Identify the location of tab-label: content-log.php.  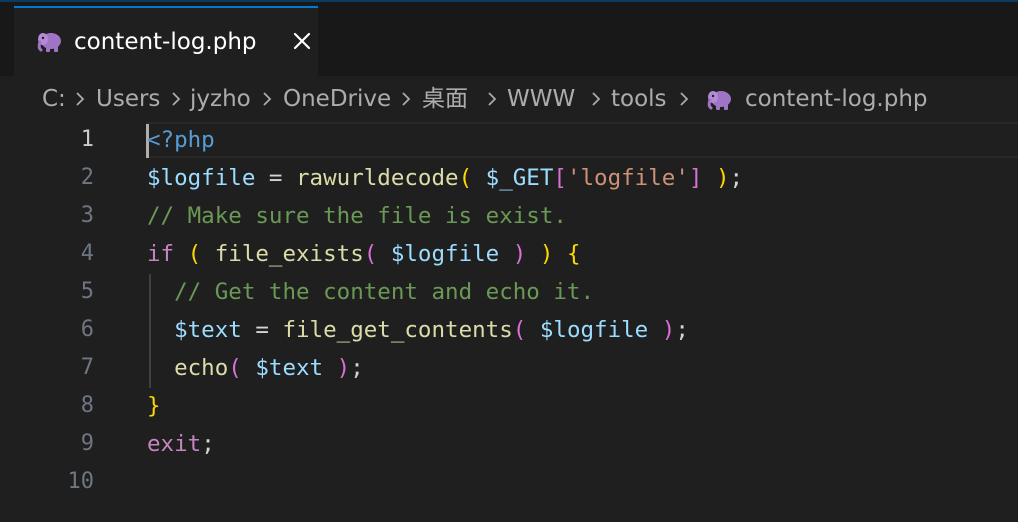
(165, 42).